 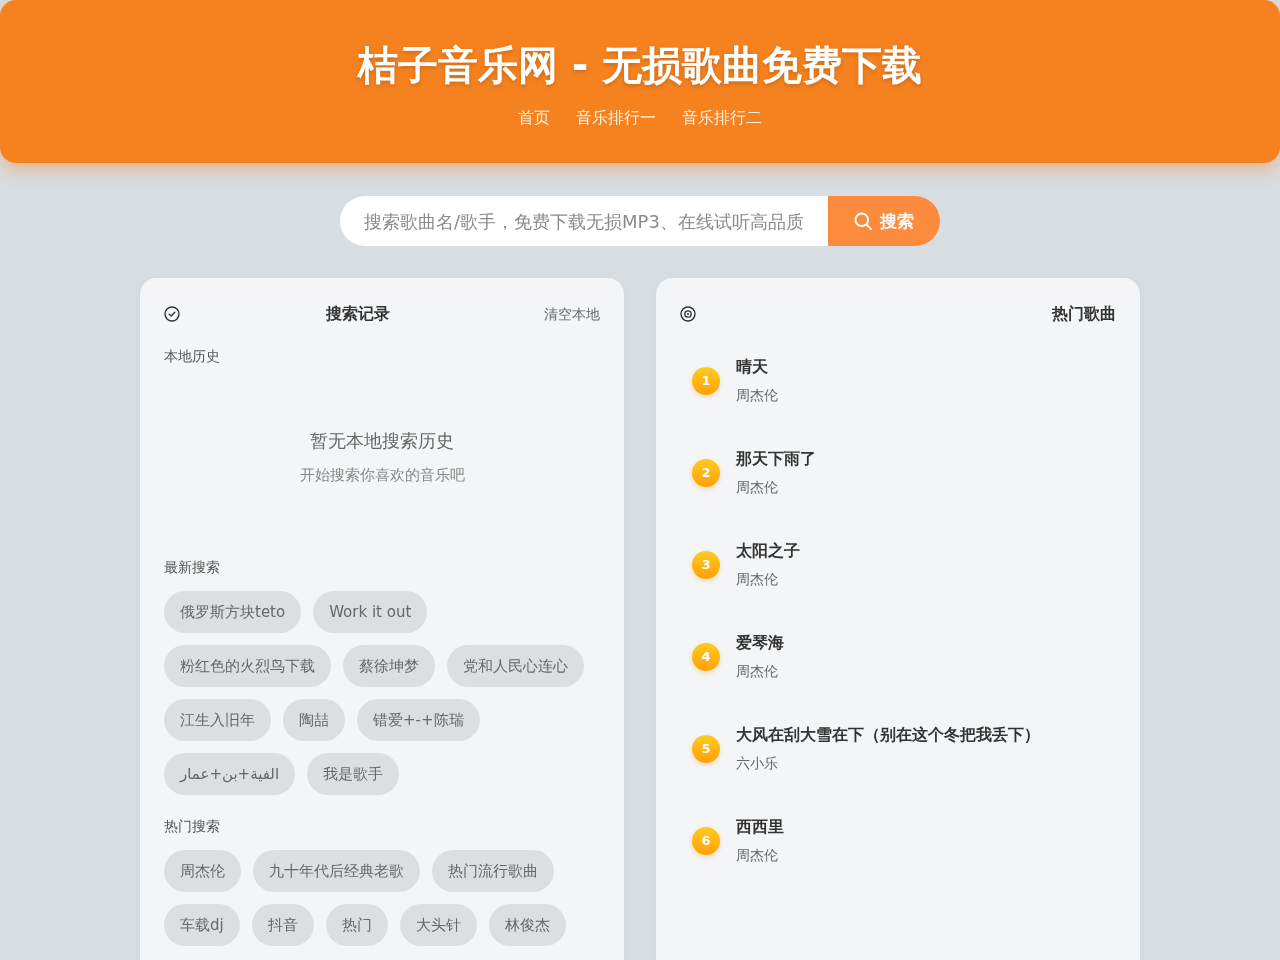 What do you see at coordinates (706, 380) in the screenshot?
I see `rank-badge: 1` at bounding box center [706, 380].